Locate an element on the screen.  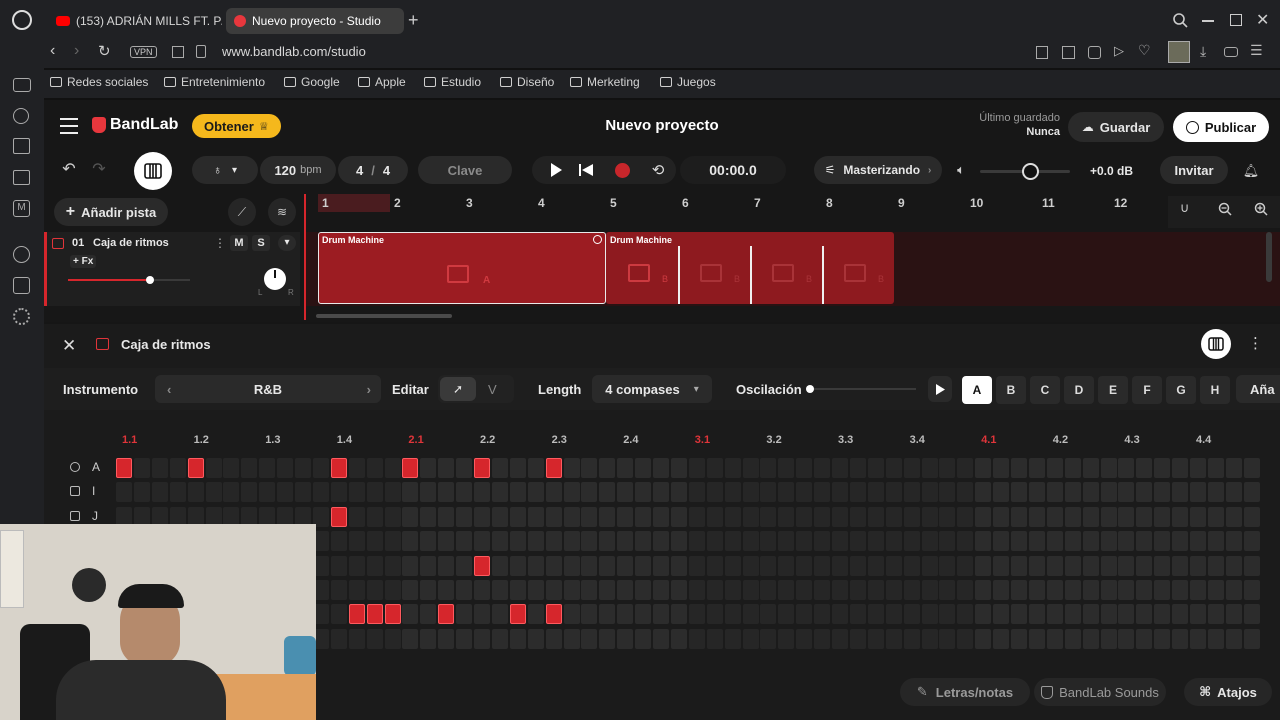
clock-icon is located at coordinates (21, 254).